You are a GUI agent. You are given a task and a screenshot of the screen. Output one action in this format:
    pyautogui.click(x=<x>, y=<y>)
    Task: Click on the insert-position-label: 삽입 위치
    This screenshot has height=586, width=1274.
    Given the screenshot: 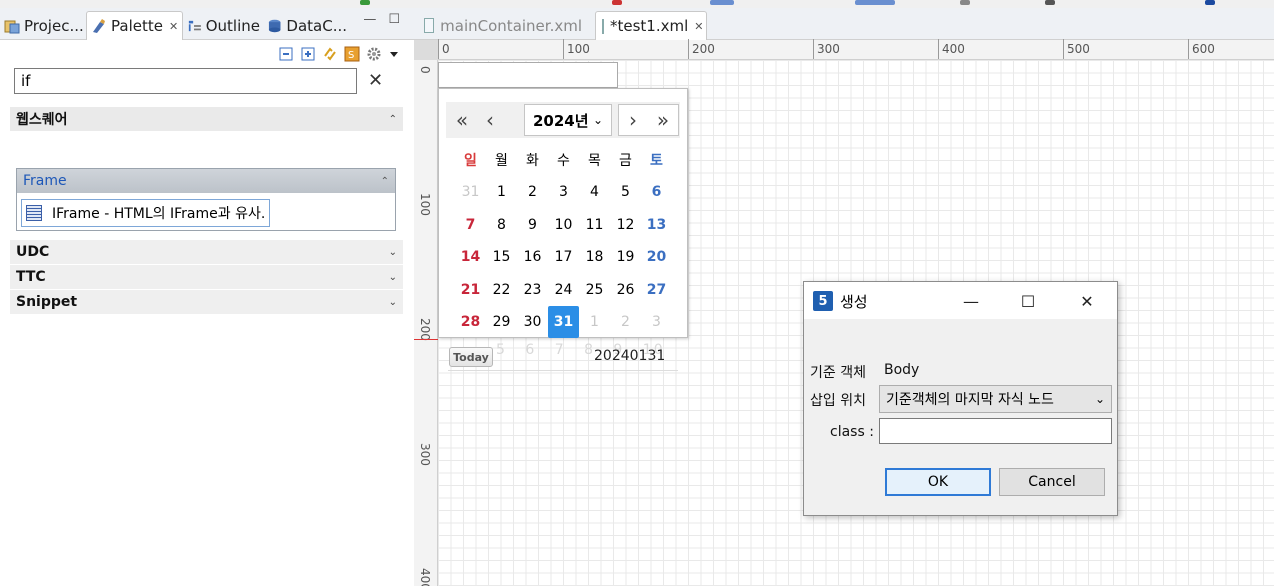 What is the action you would take?
    pyautogui.click(x=838, y=401)
    